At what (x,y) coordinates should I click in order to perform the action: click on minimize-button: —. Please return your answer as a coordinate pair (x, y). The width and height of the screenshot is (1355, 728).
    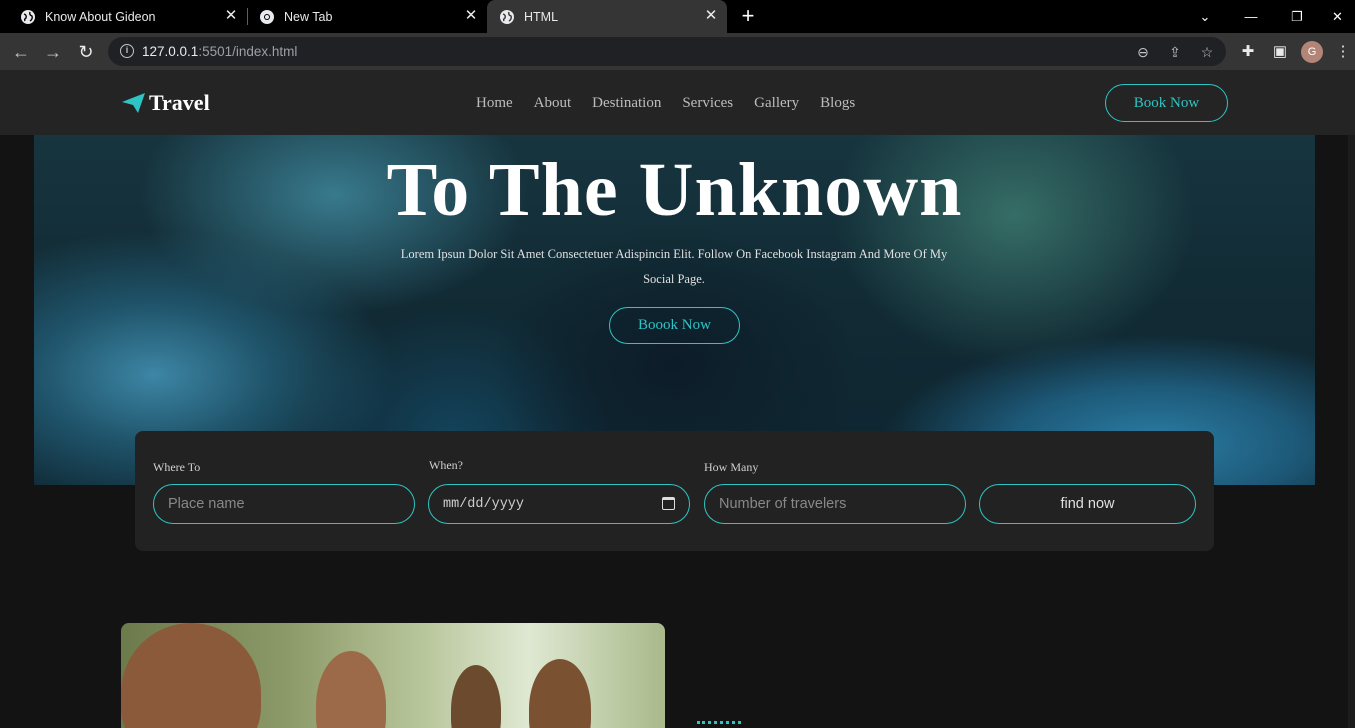
    Looking at the image, I should click on (1251, 16).